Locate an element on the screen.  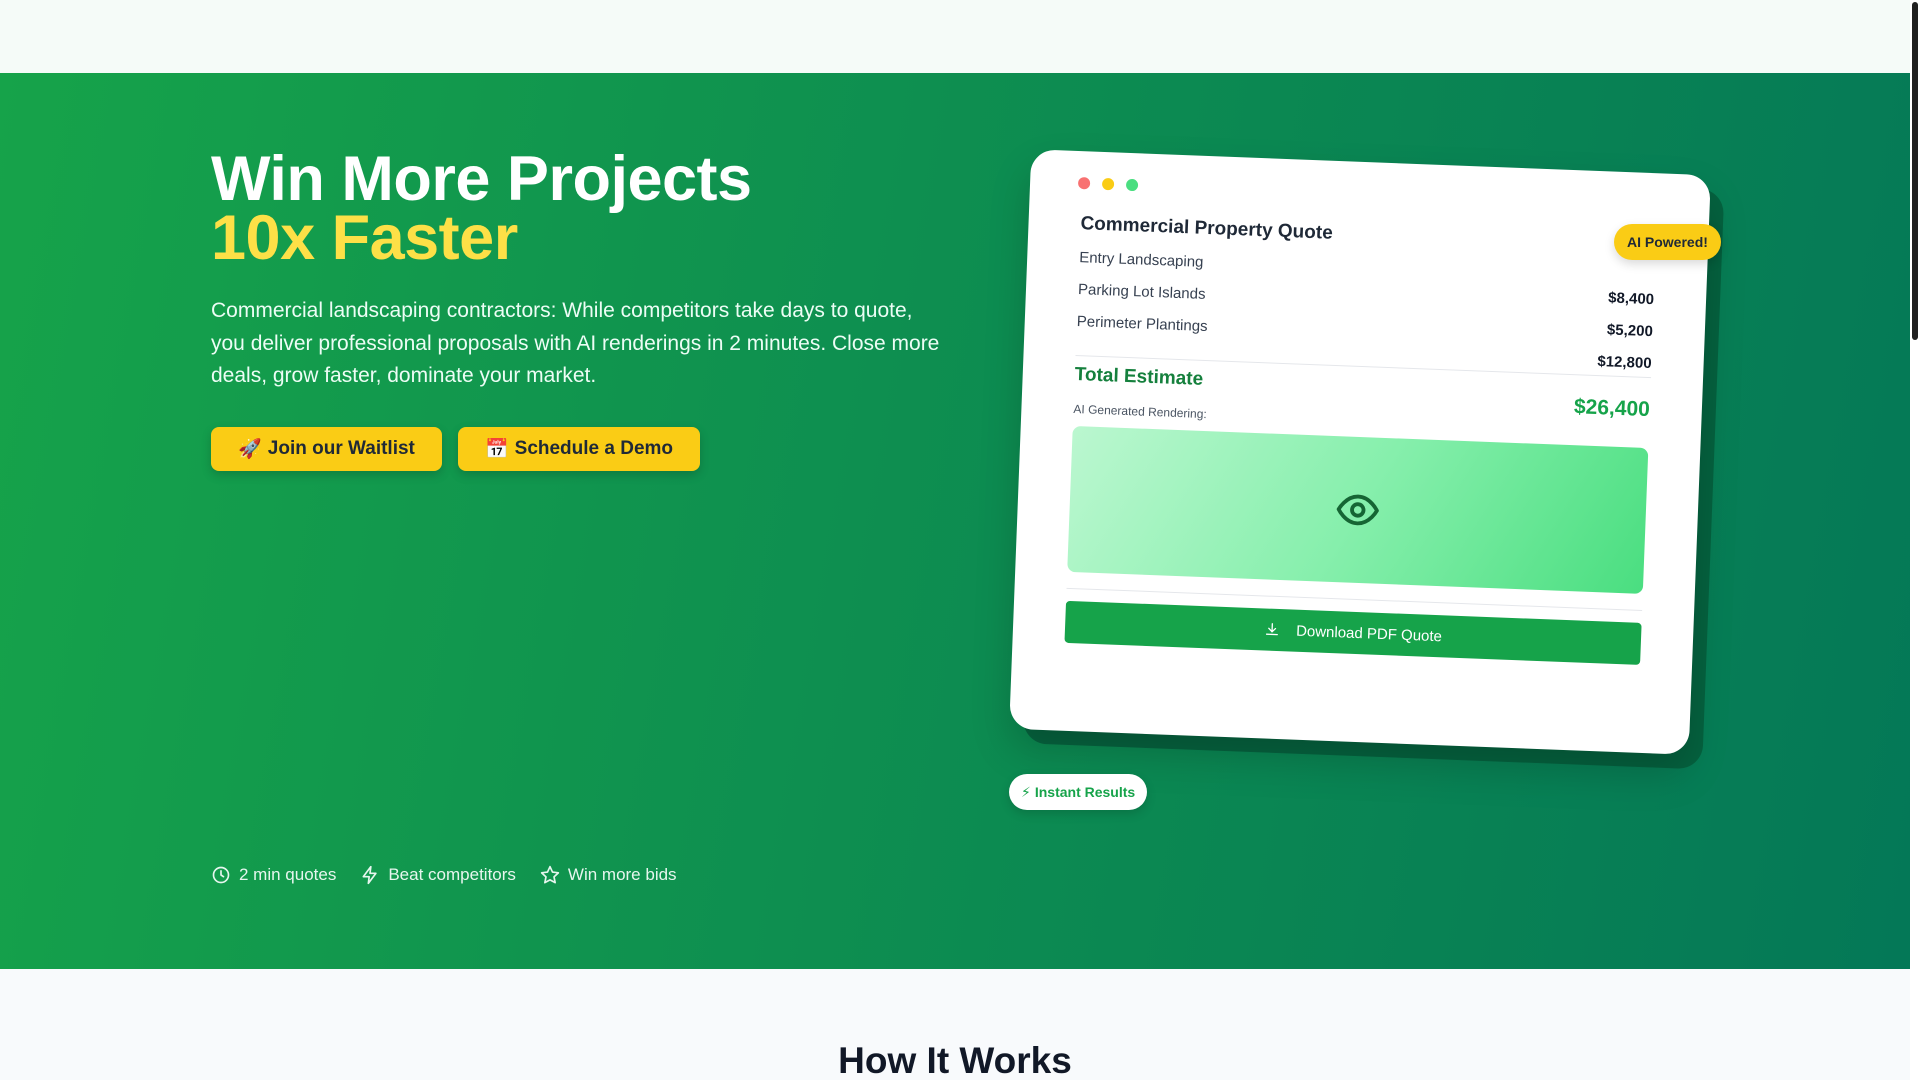
hero-title: Win More Projects 10x Faster is located at coordinates (481, 208).